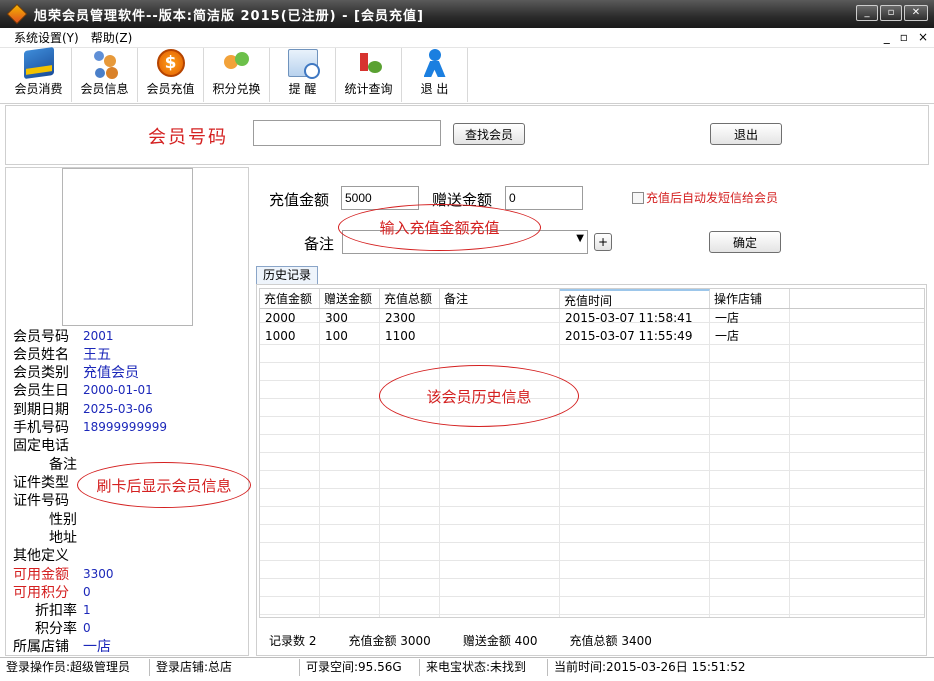  Describe the element at coordinates (63, 538) in the screenshot. I see `info-label: 地址` at that location.